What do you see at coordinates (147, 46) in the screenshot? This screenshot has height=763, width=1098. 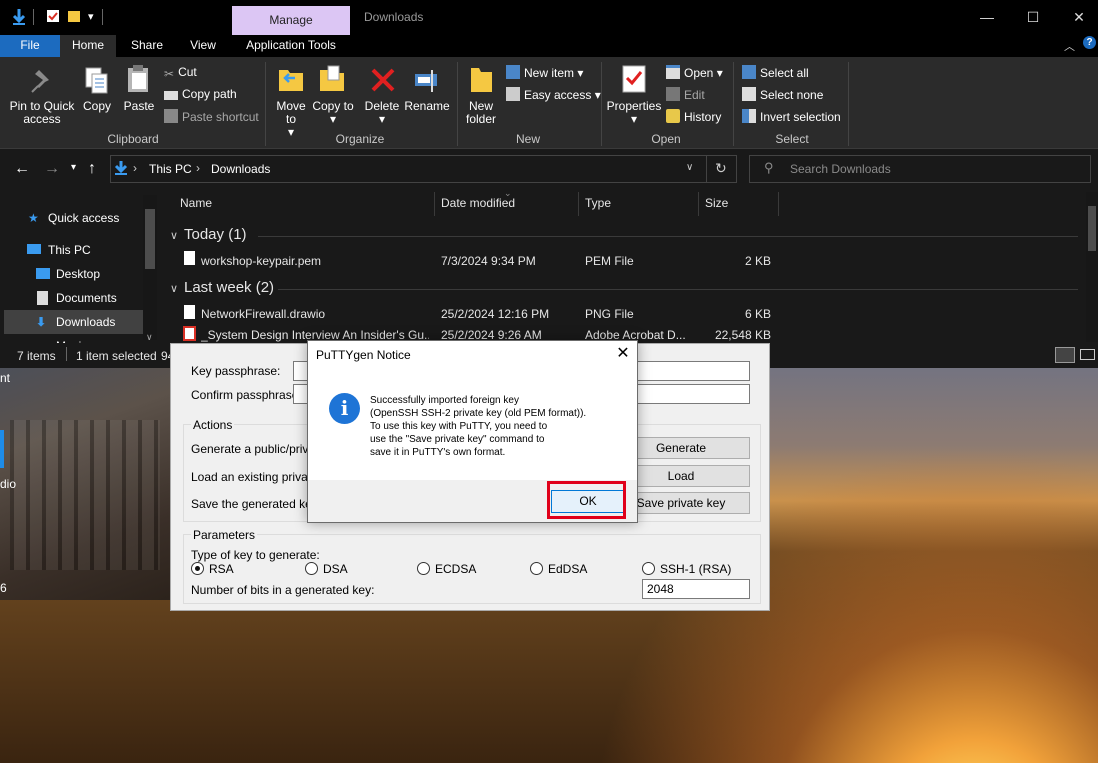 I see `tab-share: Share` at bounding box center [147, 46].